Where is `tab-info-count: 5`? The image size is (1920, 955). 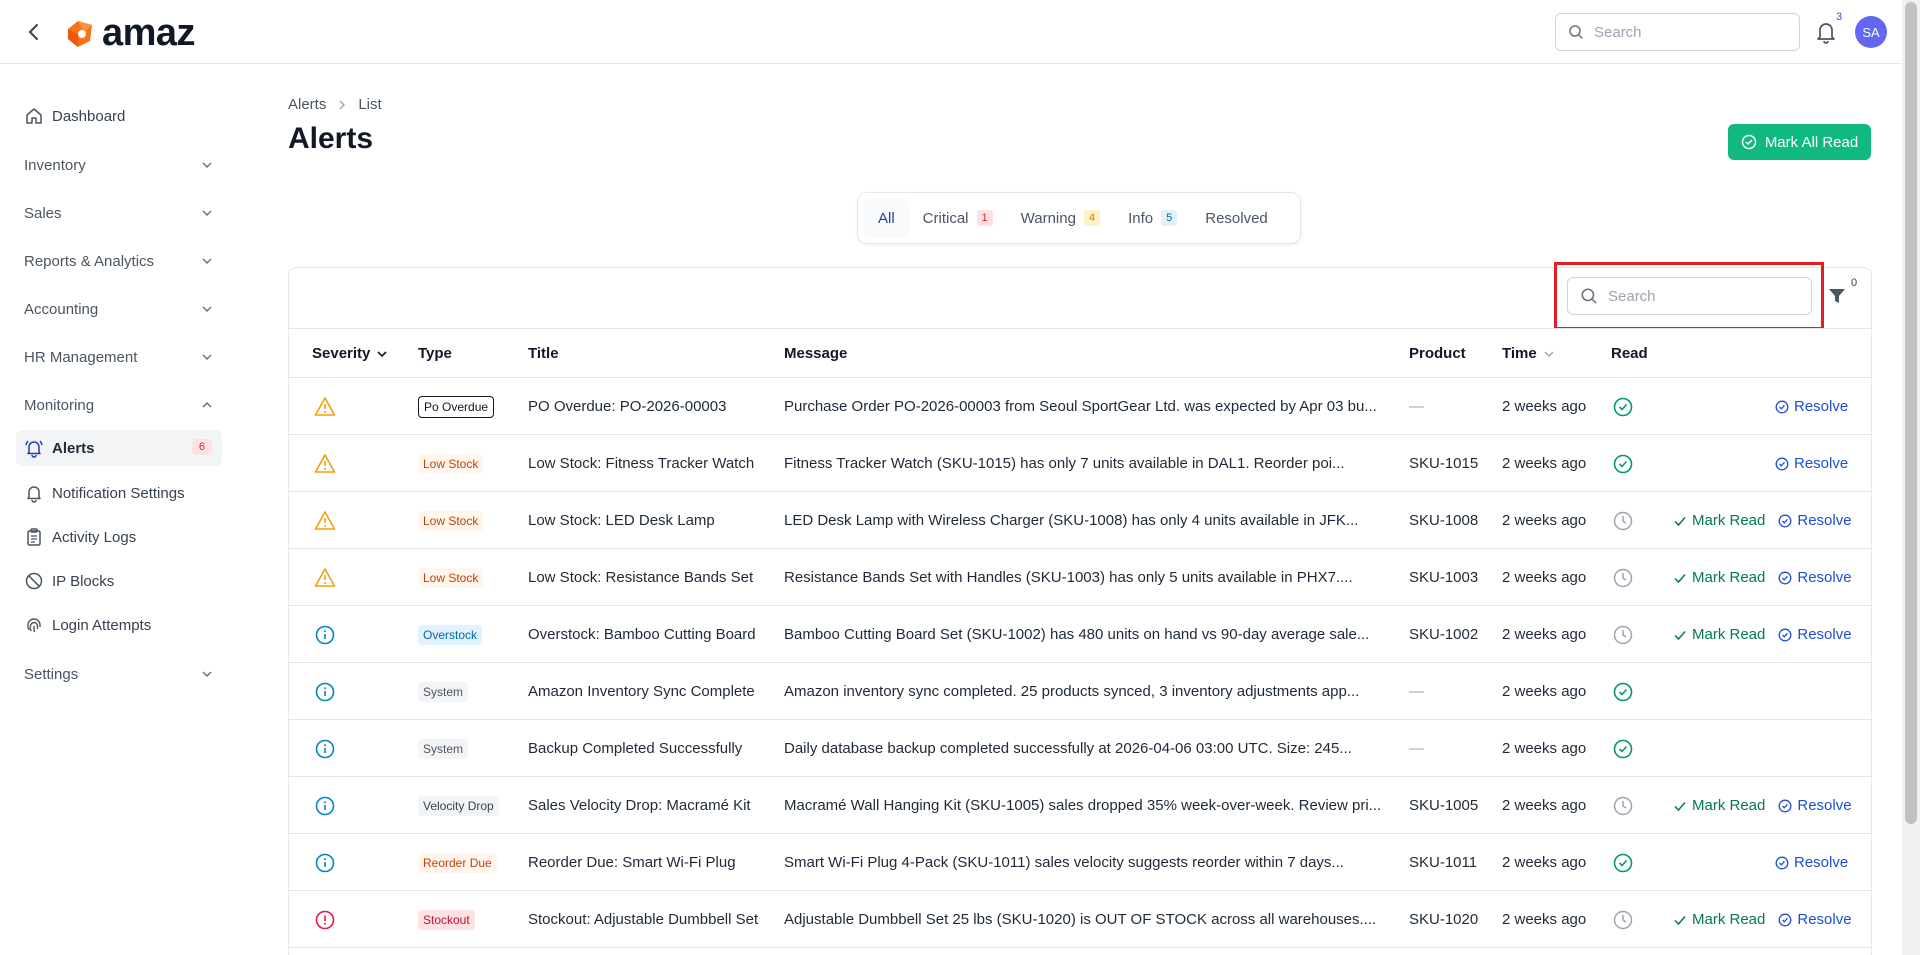 tab-info-count: 5 is located at coordinates (1169, 218).